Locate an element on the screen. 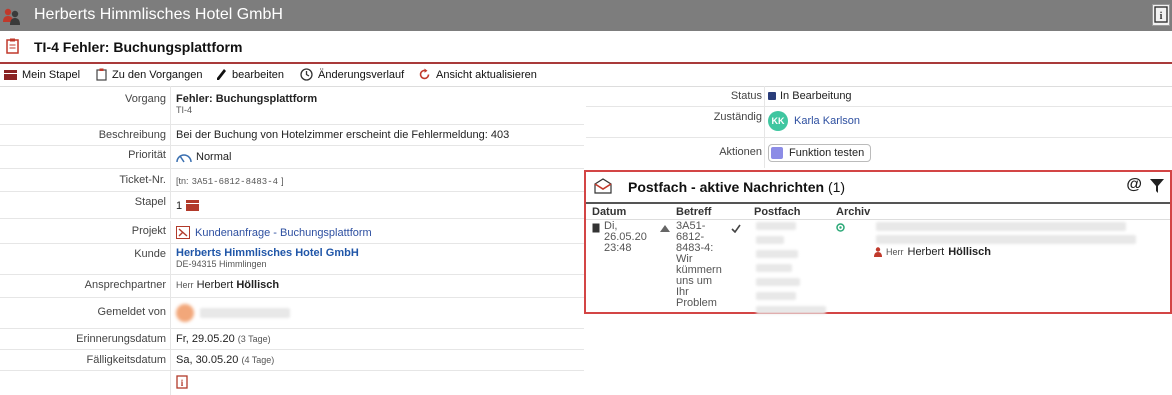 Image resolution: width=1172 pixels, height=395 pixels. at-icon: @ is located at coordinates (1134, 185).